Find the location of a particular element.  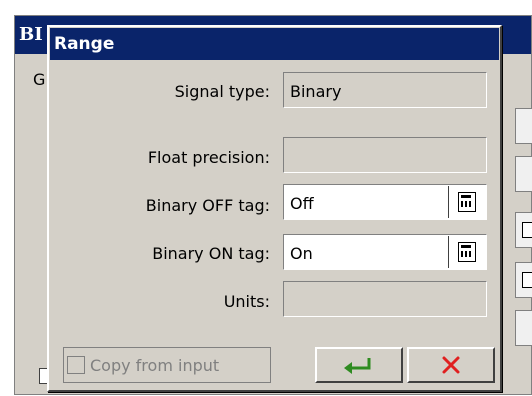

units-field is located at coordinates (385, 299).